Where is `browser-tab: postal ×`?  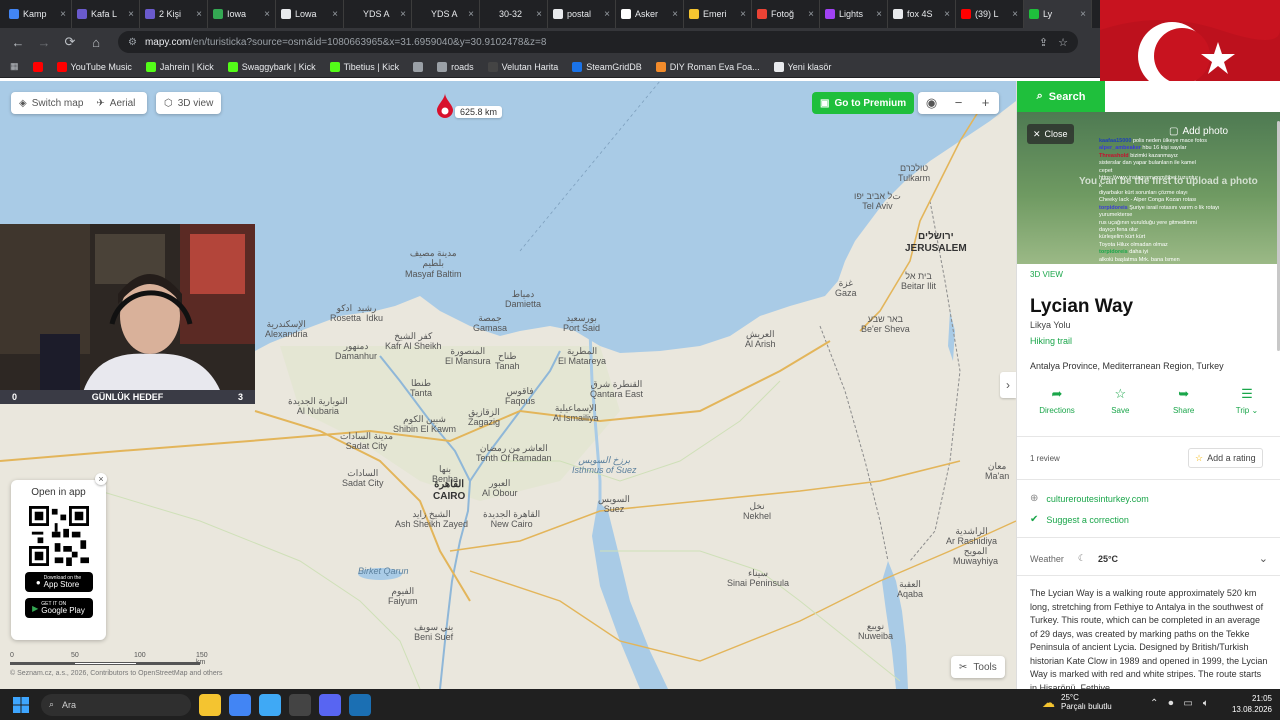 browser-tab: postal × is located at coordinates (582, 14).